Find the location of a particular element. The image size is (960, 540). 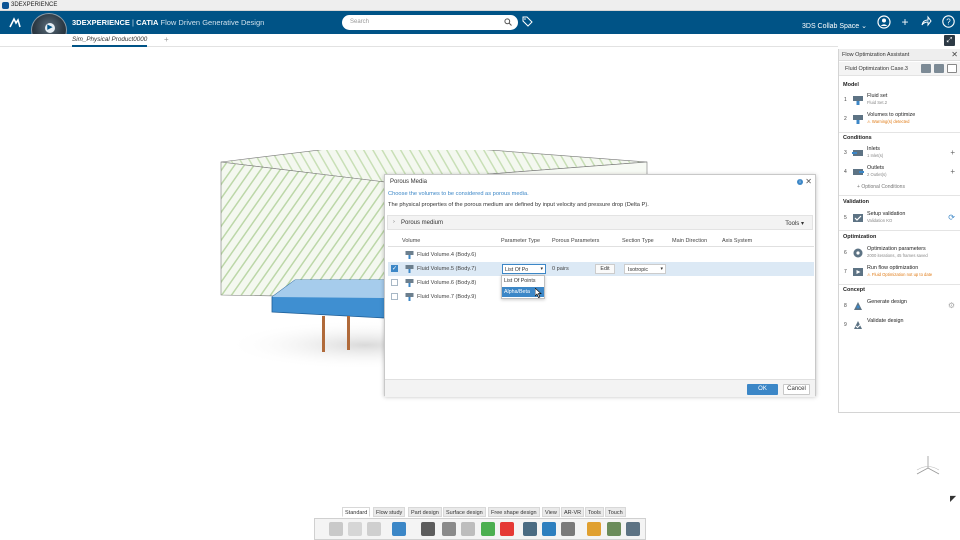

case-action-2-icon is located at coordinates (939, 68).